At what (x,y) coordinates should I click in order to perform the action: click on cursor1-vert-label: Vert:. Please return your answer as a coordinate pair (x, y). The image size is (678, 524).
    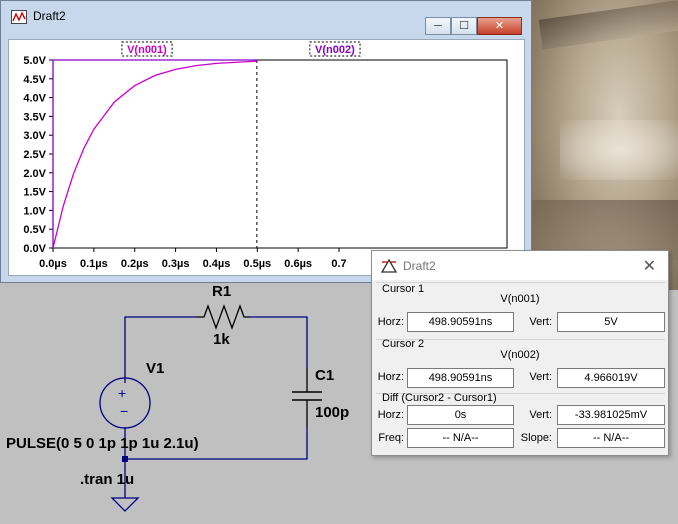
    Looking at the image, I should click on (540, 322).